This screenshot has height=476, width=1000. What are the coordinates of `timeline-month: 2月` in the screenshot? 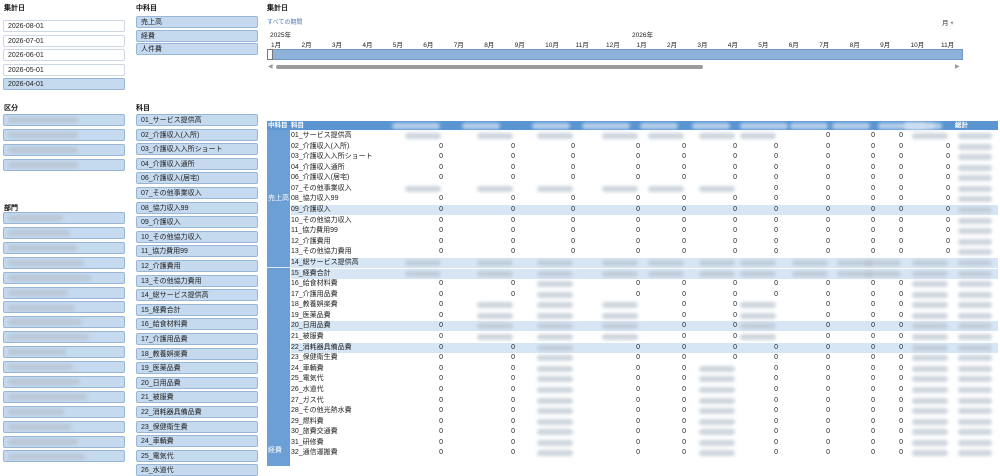 It's located at (672, 44).